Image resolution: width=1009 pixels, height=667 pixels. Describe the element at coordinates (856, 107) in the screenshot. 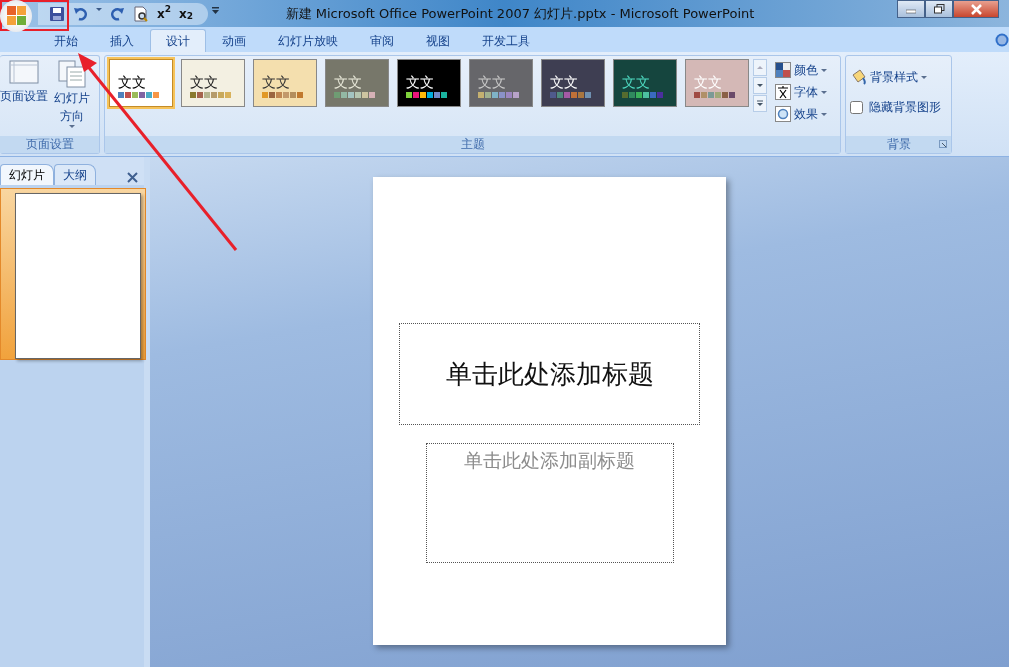

I see `checkbox` at that location.